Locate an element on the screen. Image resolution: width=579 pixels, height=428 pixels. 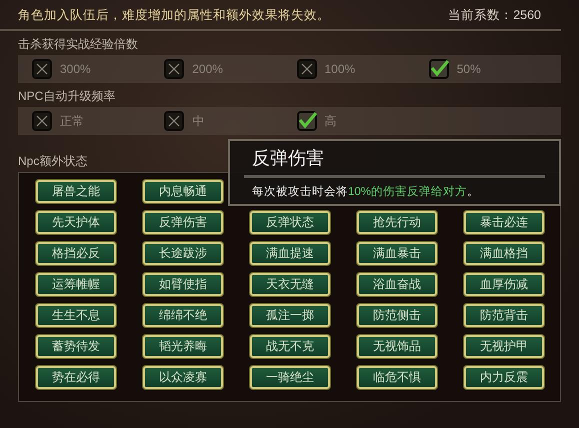
status-button: 一骑绝尘 is located at coordinates (290, 377).